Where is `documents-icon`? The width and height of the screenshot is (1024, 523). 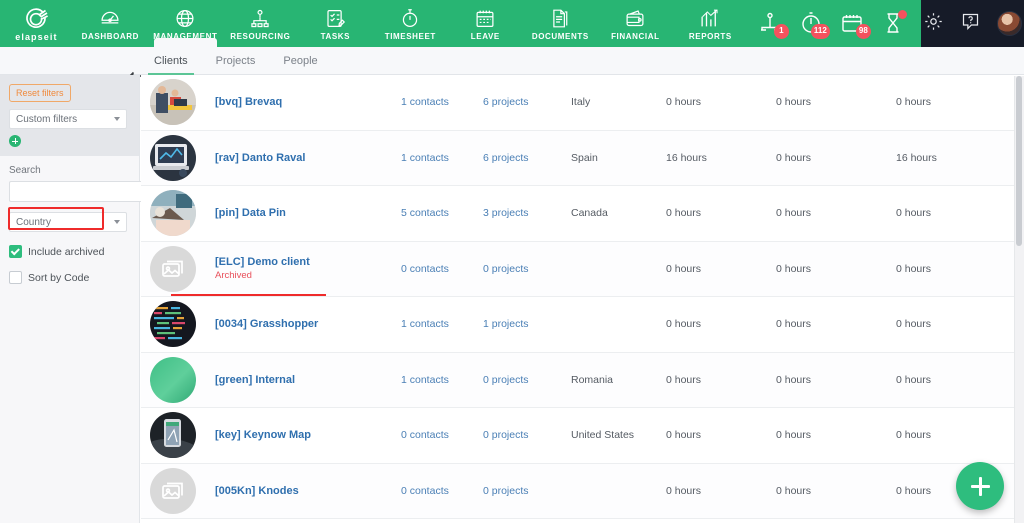 documents-icon is located at coordinates (560, 18).